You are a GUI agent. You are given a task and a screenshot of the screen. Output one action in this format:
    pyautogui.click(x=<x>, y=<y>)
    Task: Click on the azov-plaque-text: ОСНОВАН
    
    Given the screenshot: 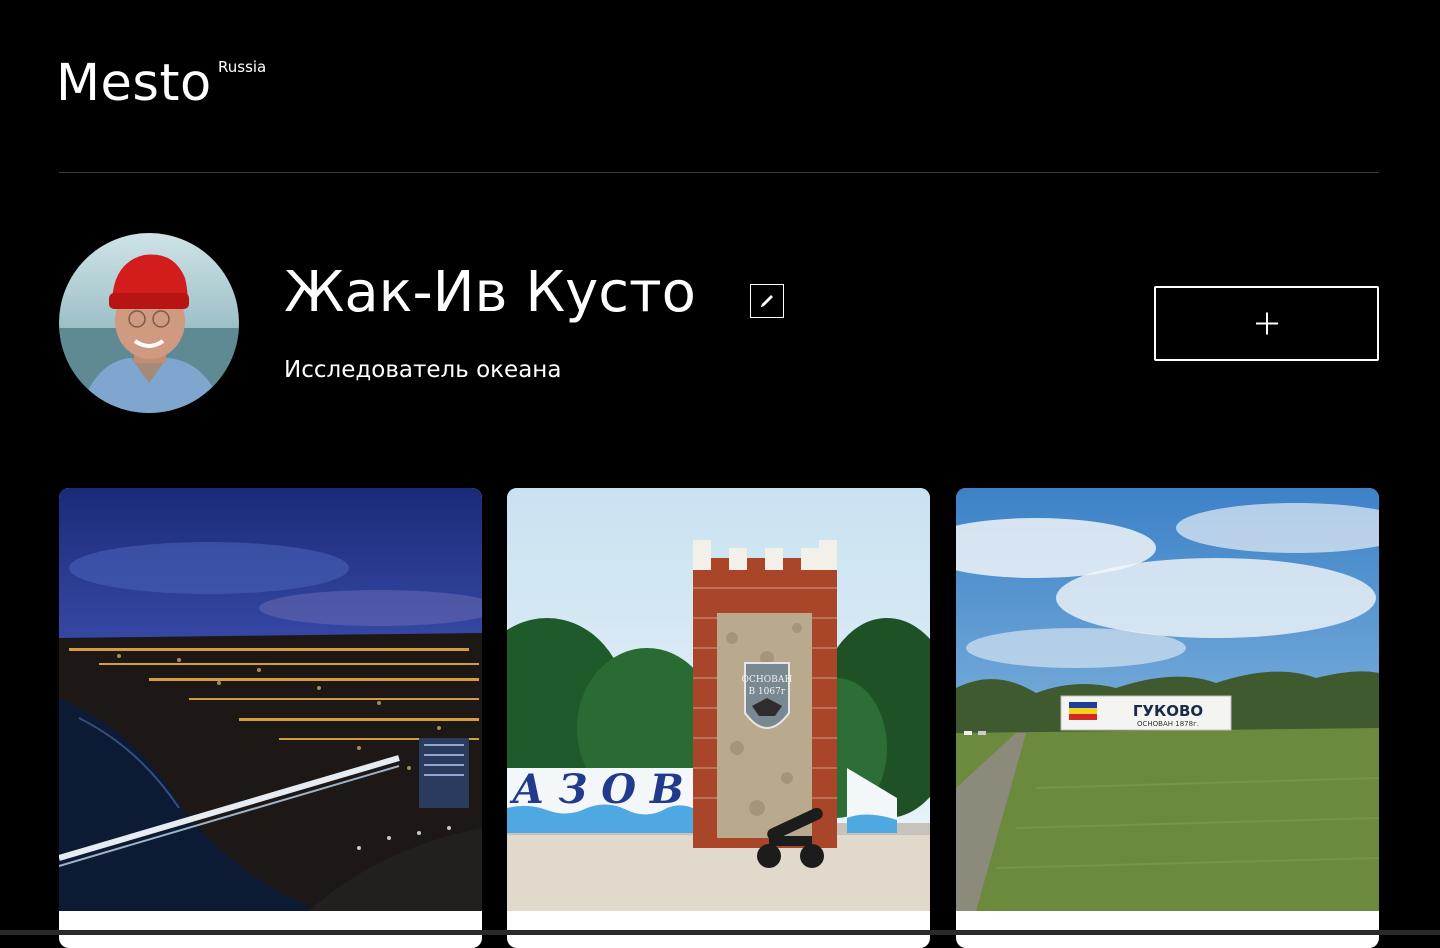 What is the action you would take?
    pyautogui.click(x=767, y=680)
    